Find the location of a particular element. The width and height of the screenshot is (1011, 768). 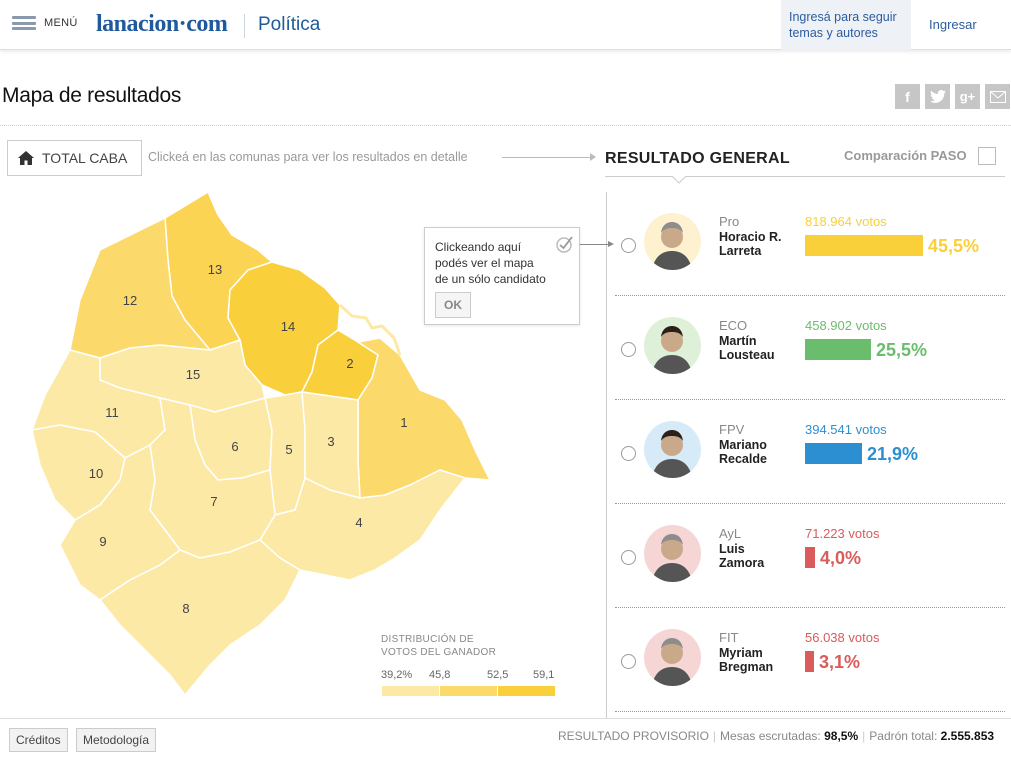

legend-value: 39,2% is located at coordinates (397, 675).